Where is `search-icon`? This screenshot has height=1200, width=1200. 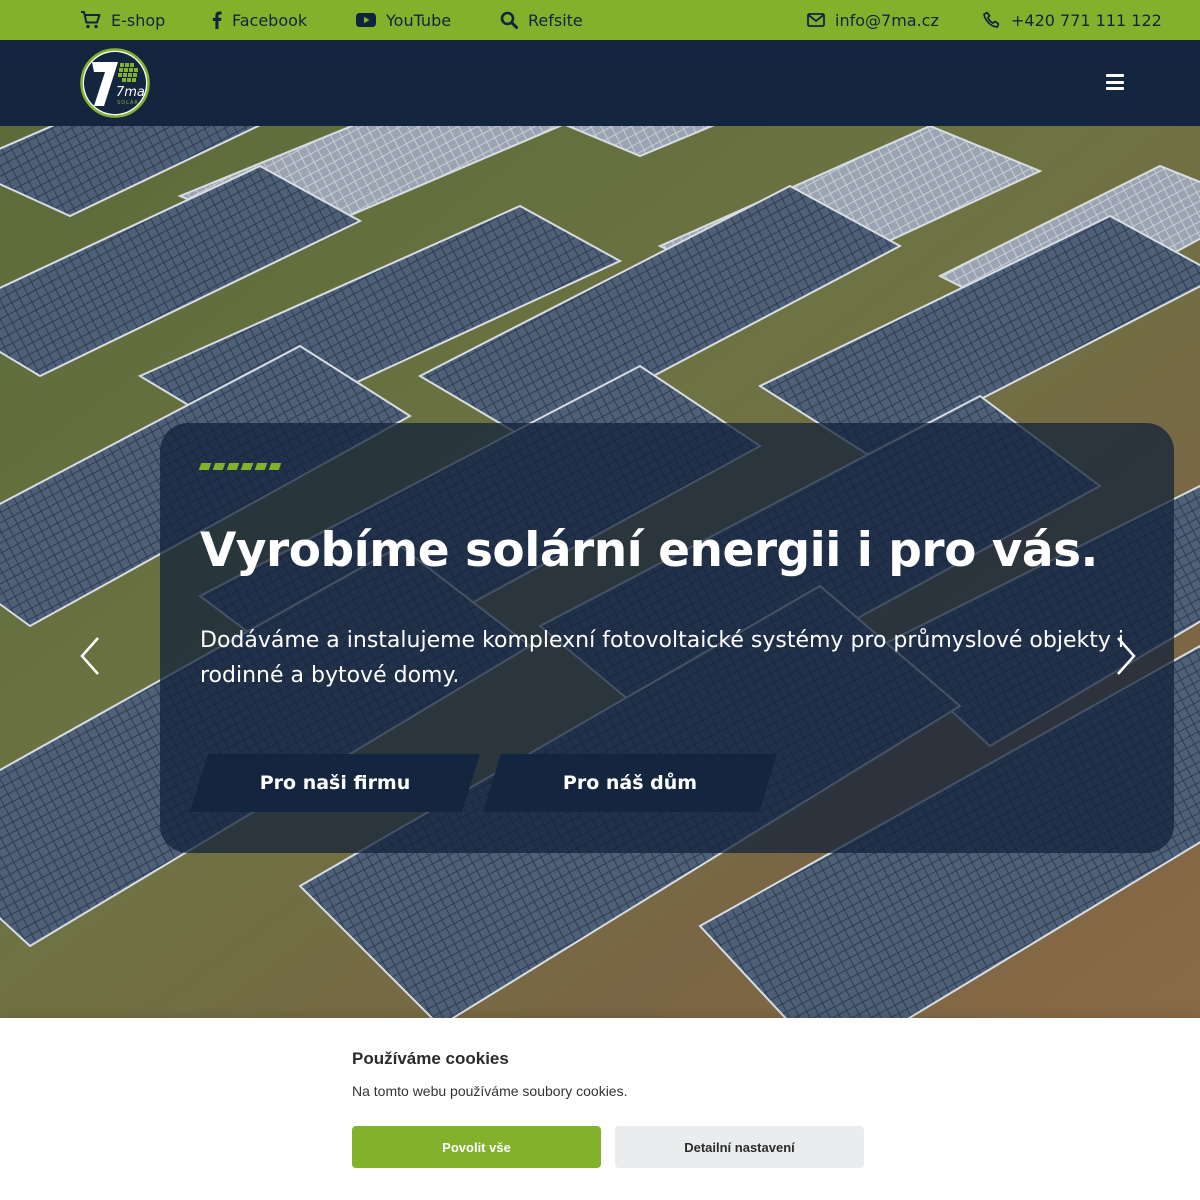 search-icon is located at coordinates (509, 20).